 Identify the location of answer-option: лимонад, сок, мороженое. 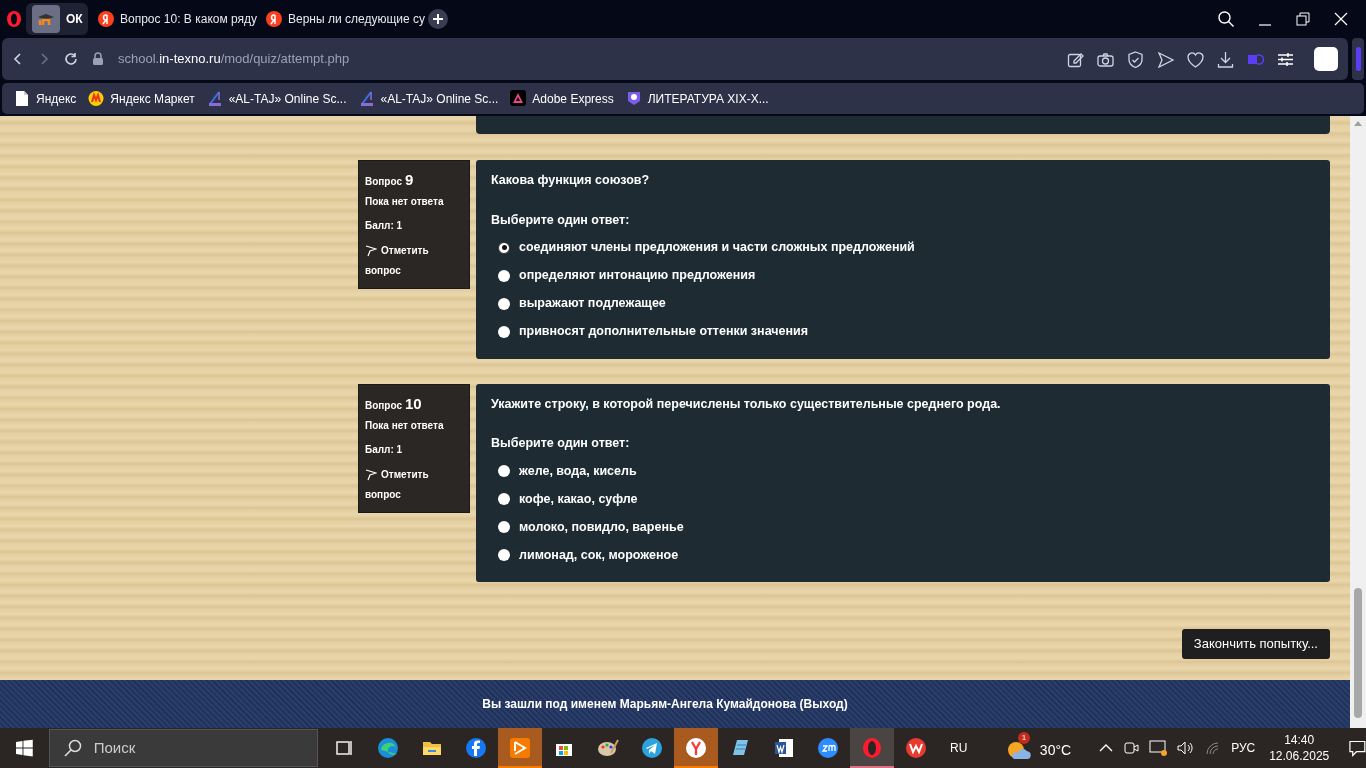
(599, 555).